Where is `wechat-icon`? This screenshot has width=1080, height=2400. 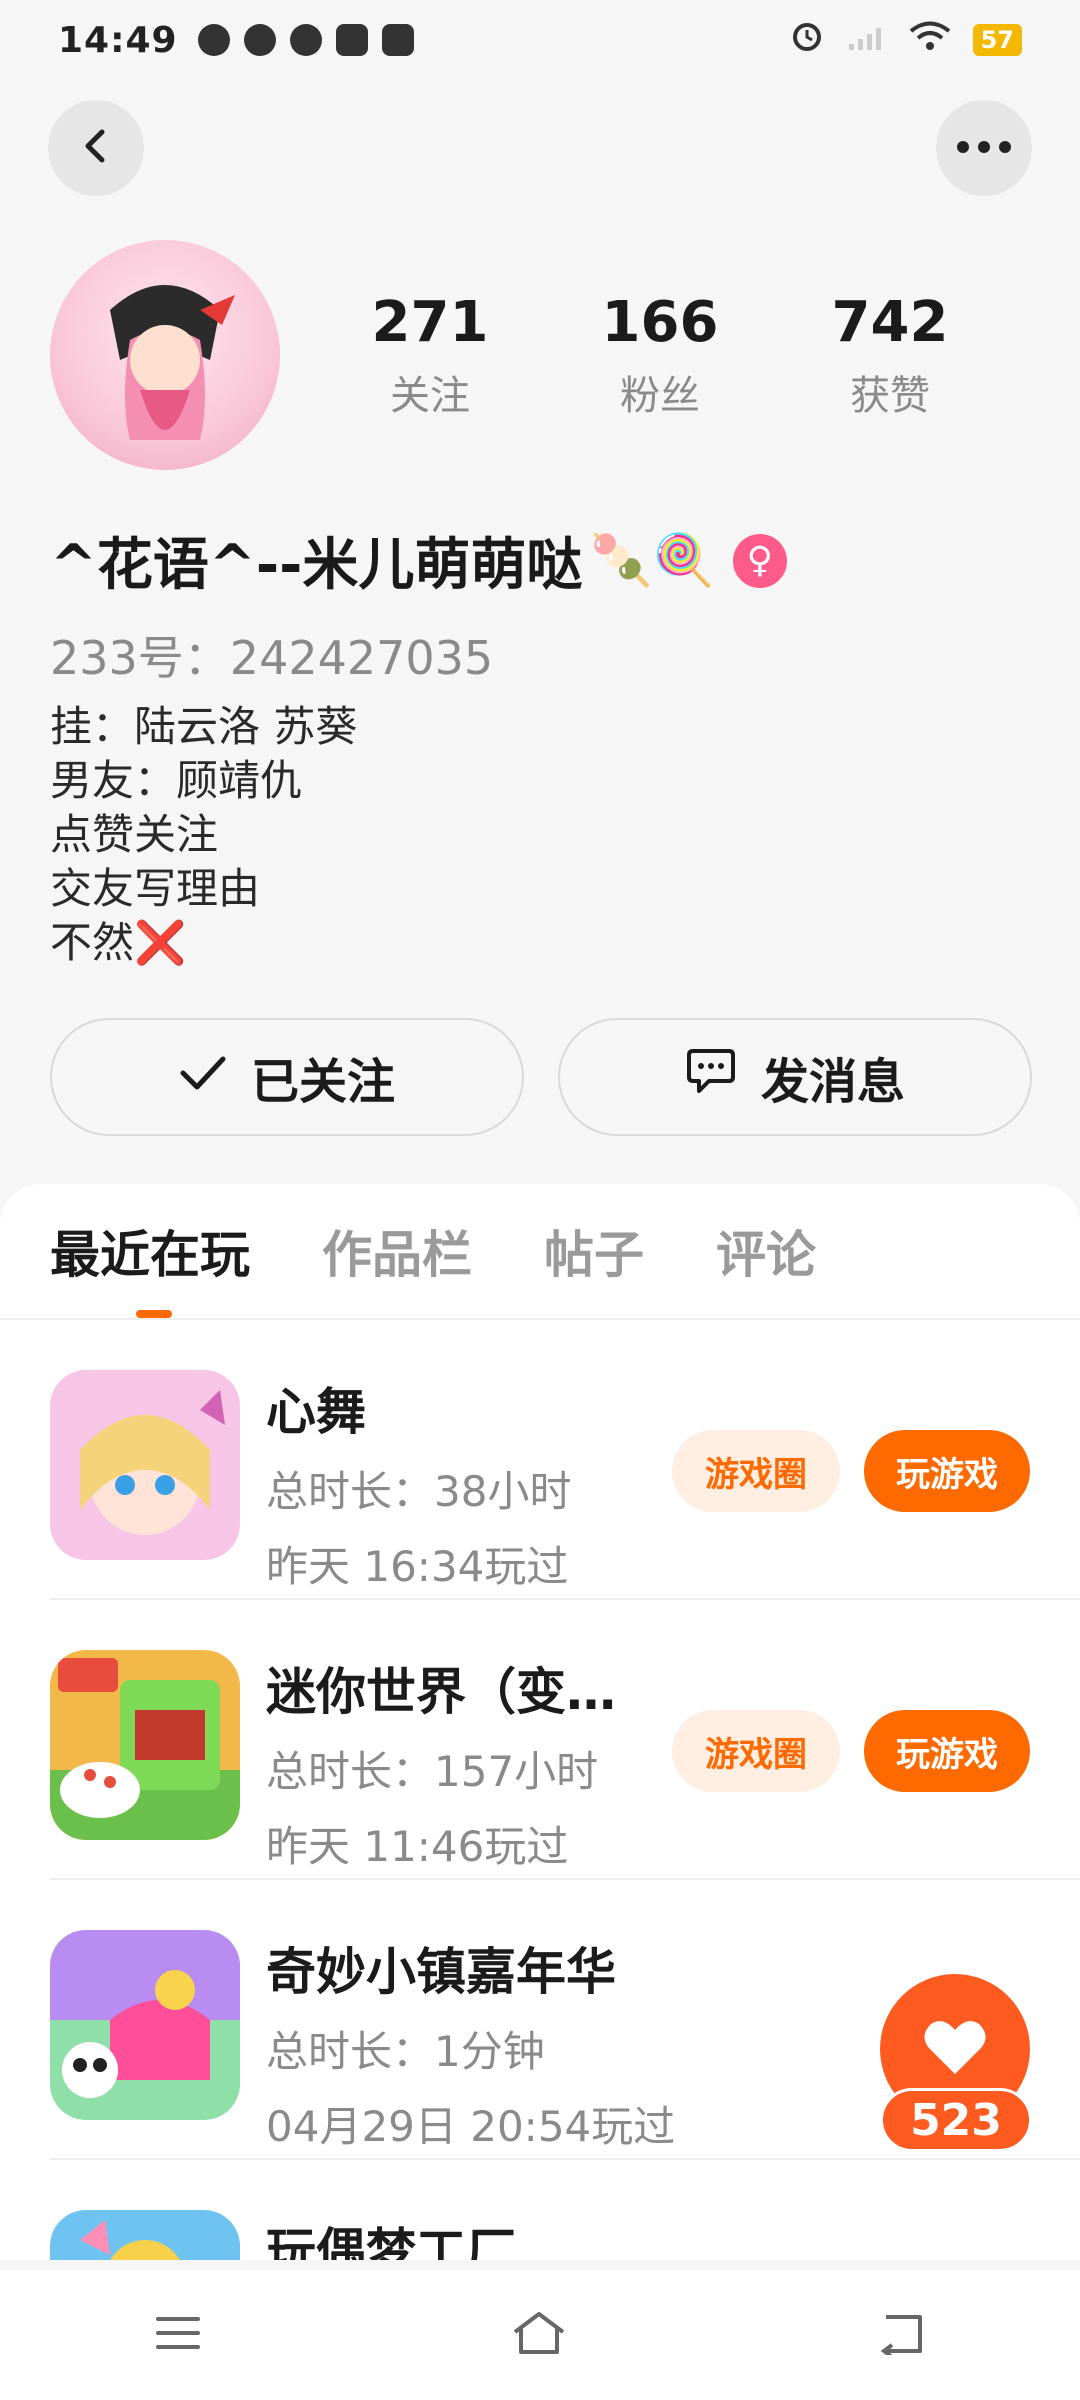 wechat-icon is located at coordinates (305, 40).